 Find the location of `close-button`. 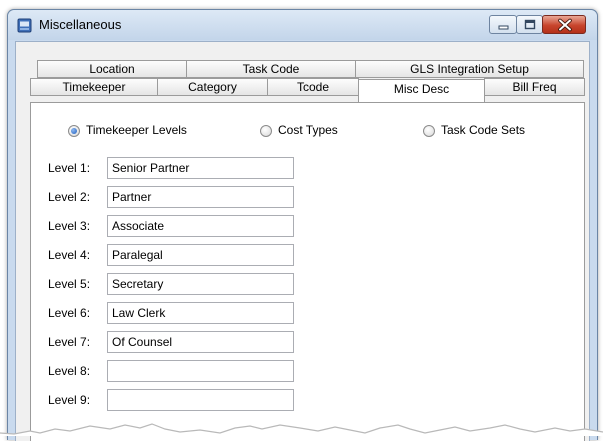

close-button is located at coordinates (564, 24).